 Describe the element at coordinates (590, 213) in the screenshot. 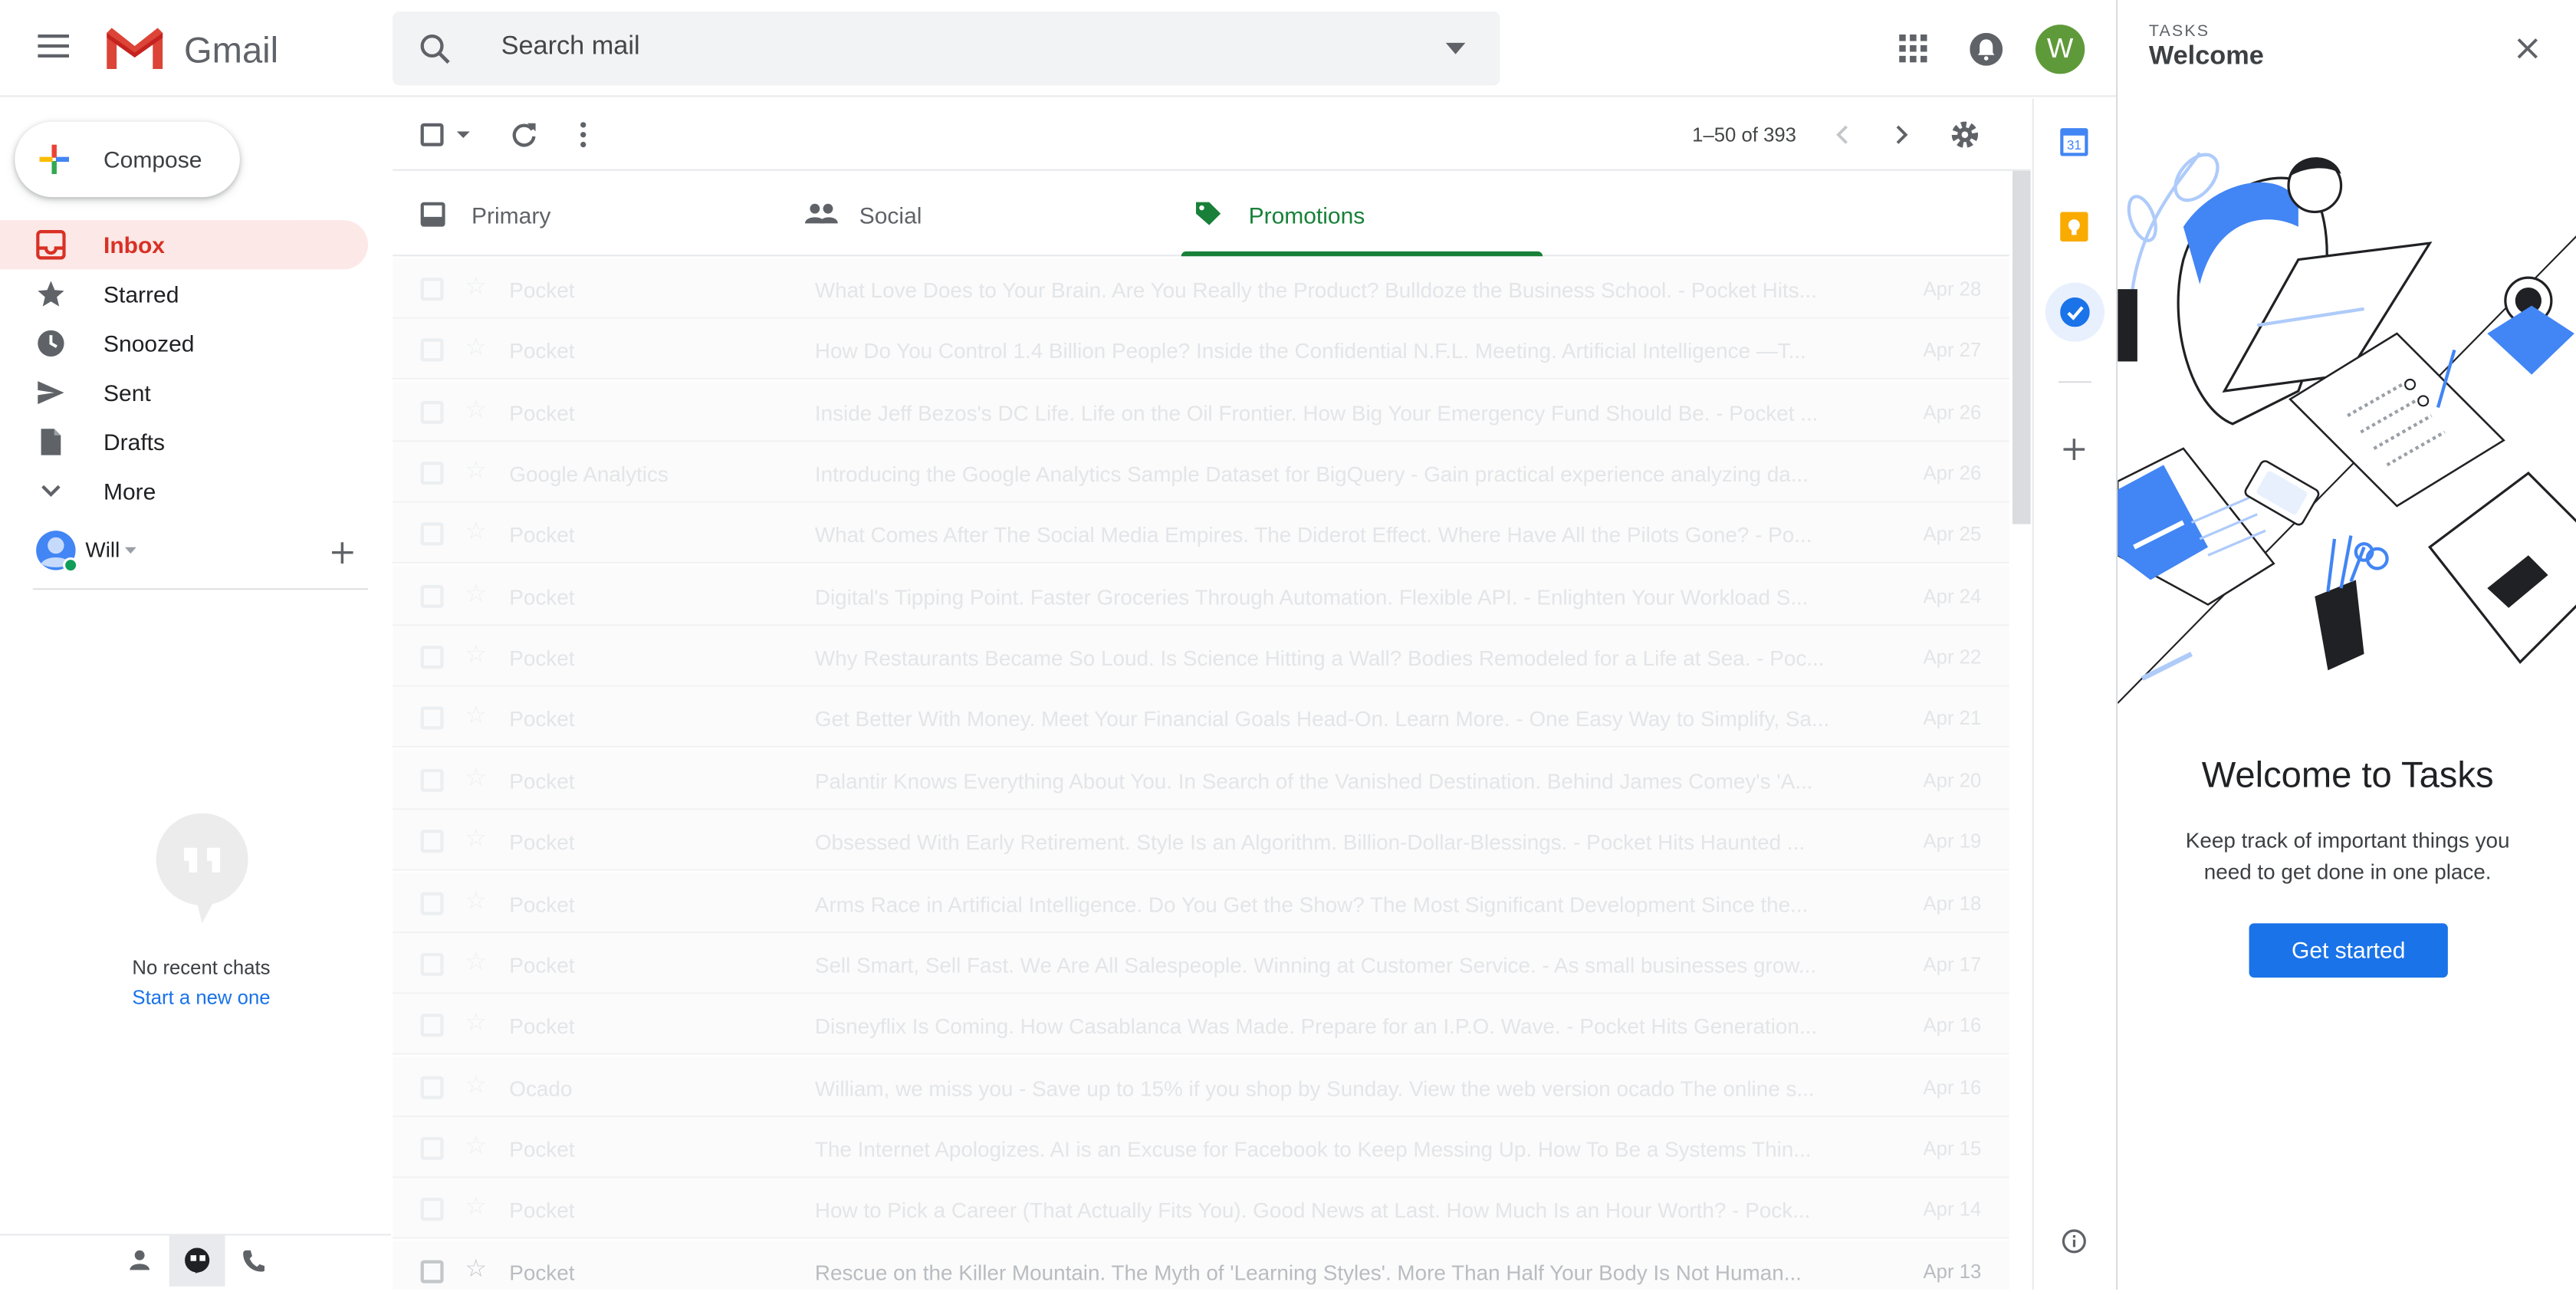

I see `tab-primary: Primary` at that location.